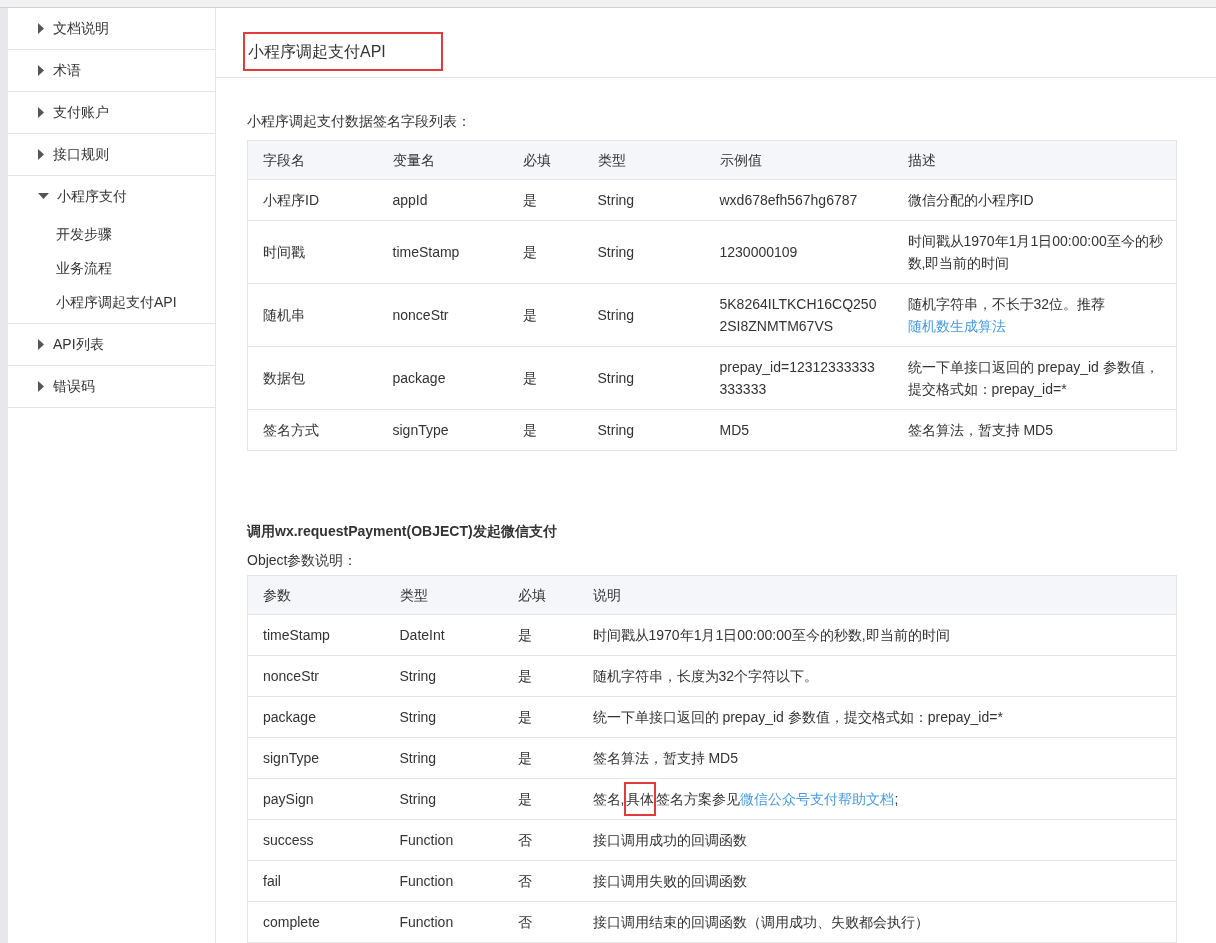 This screenshot has width=1216, height=943. Describe the element at coordinates (316, 922) in the screenshot. I see `table-cell: complete` at that location.